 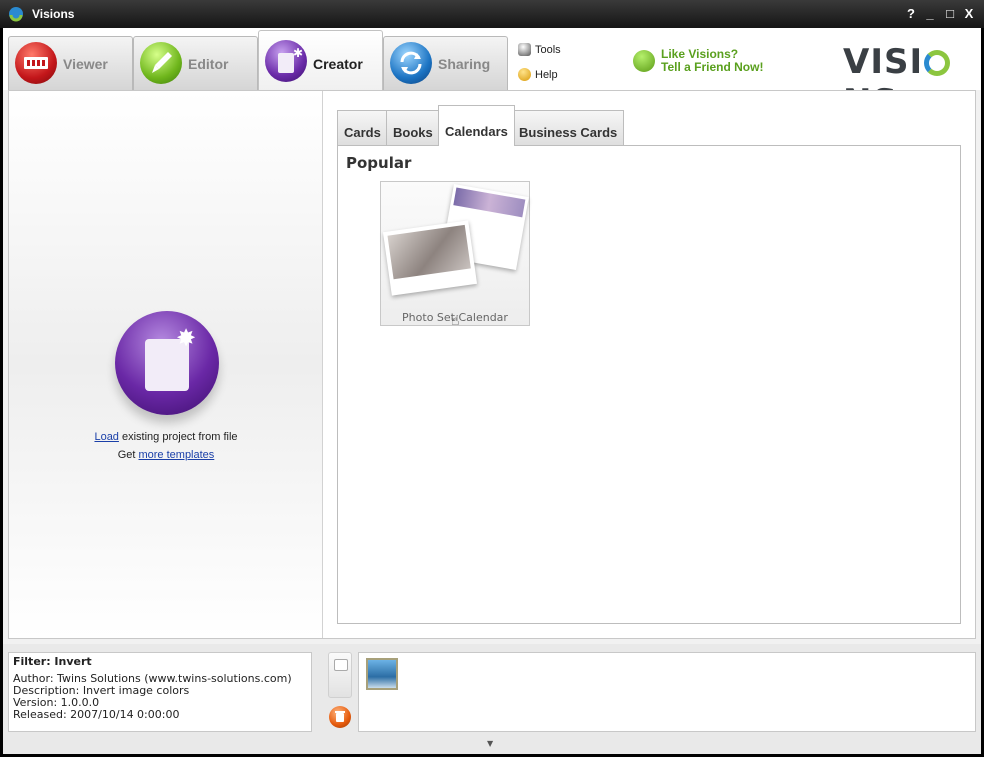 What do you see at coordinates (161, 63) in the screenshot?
I see `brush-icon` at bounding box center [161, 63].